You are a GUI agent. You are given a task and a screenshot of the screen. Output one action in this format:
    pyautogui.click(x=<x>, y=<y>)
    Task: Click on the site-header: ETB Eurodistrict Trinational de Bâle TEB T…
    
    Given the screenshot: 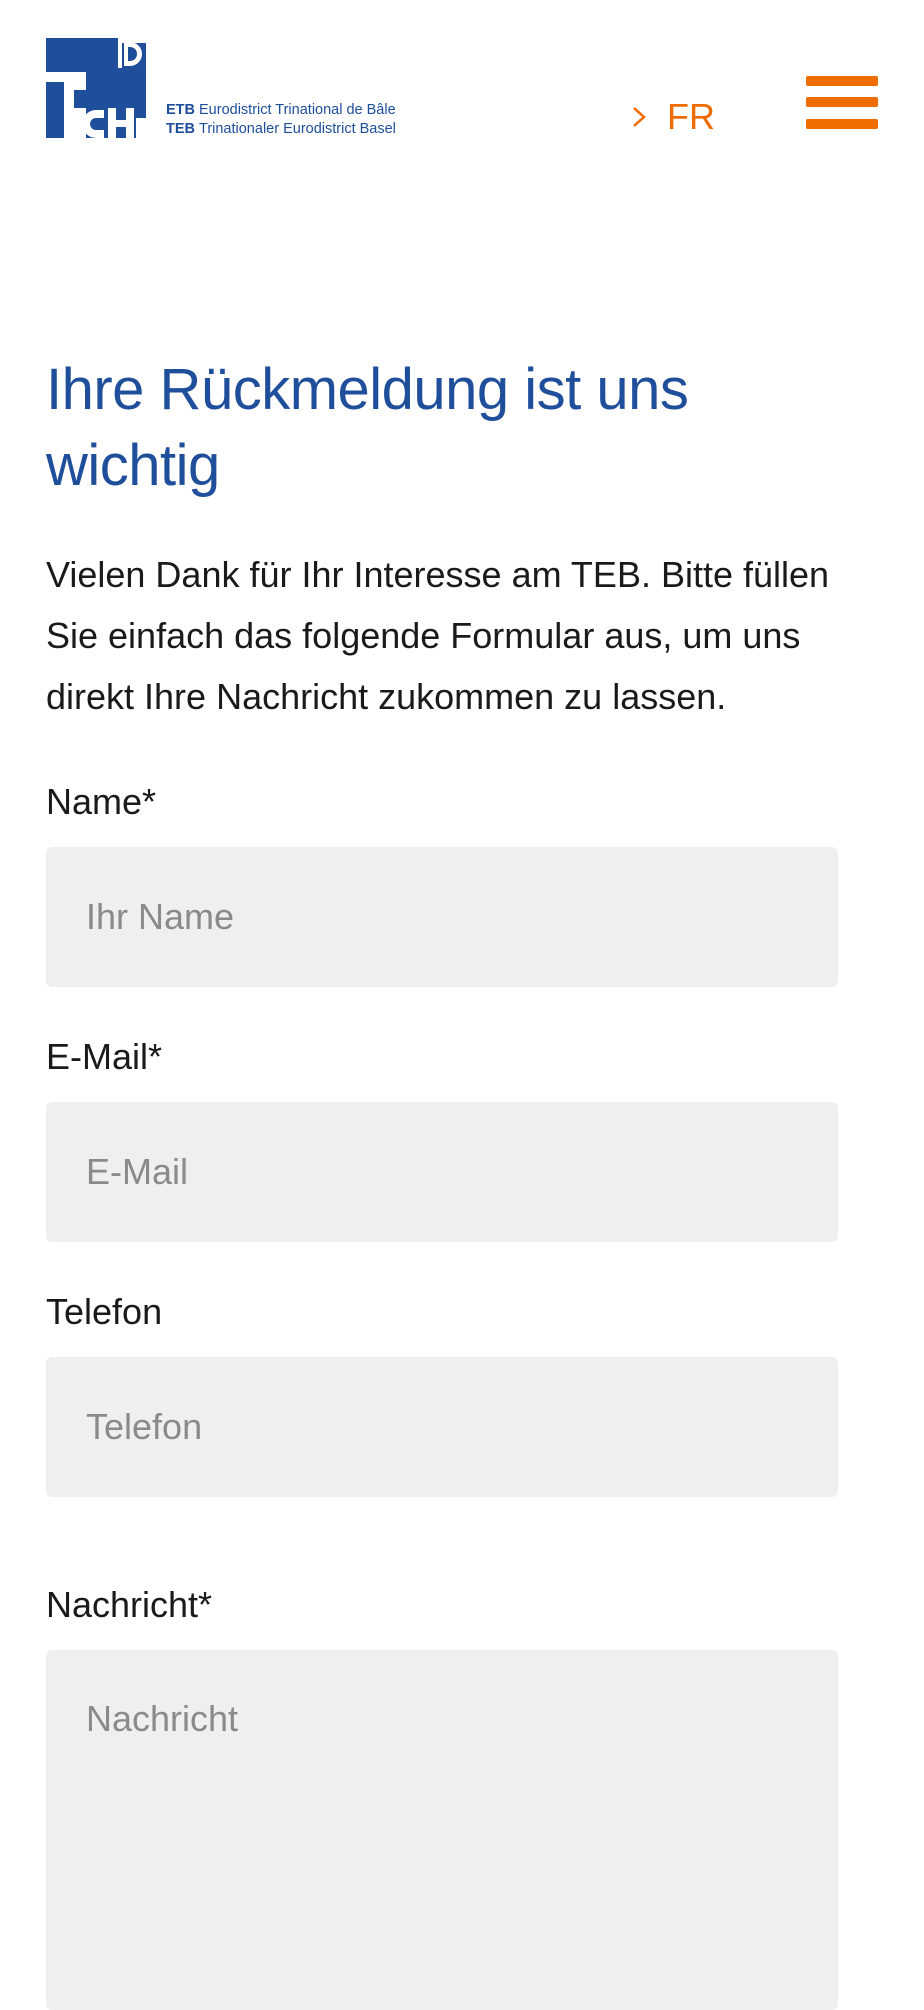 What is the action you would take?
    pyautogui.click(x=462, y=80)
    